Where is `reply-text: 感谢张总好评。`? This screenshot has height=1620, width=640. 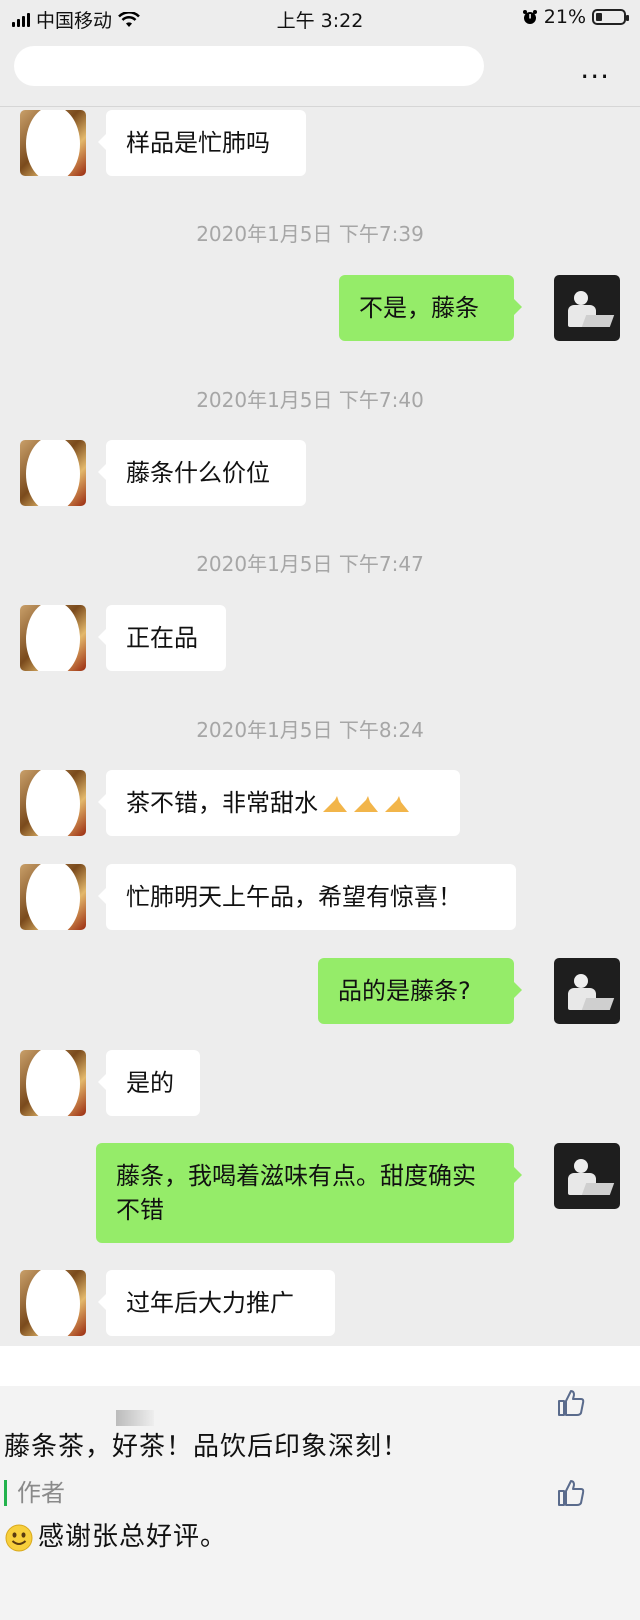 reply-text: 感谢张总好评。 is located at coordinates (133, 1537).